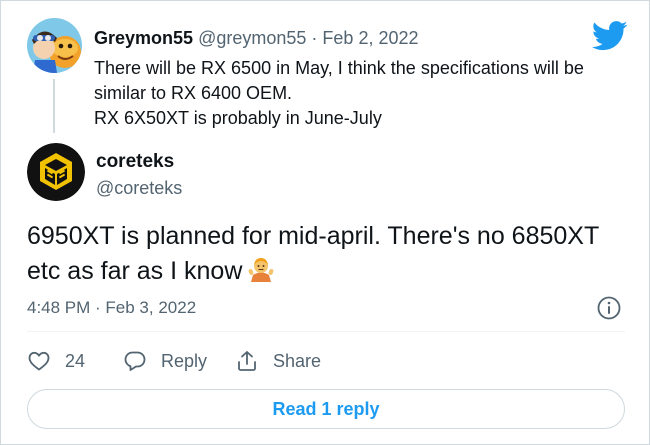 The image size is (650, 445). I want to click on reply-button: Reply, so click(165, 361).